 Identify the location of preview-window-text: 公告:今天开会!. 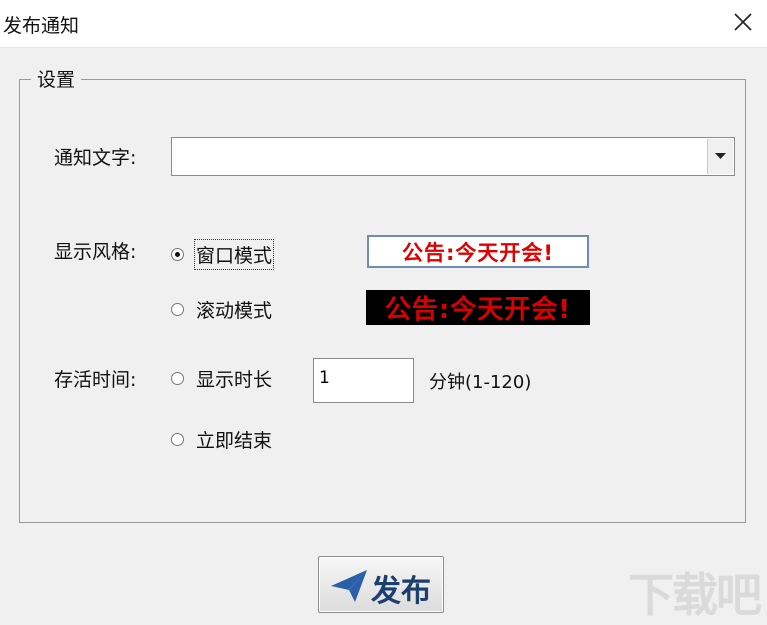
(478, 252).